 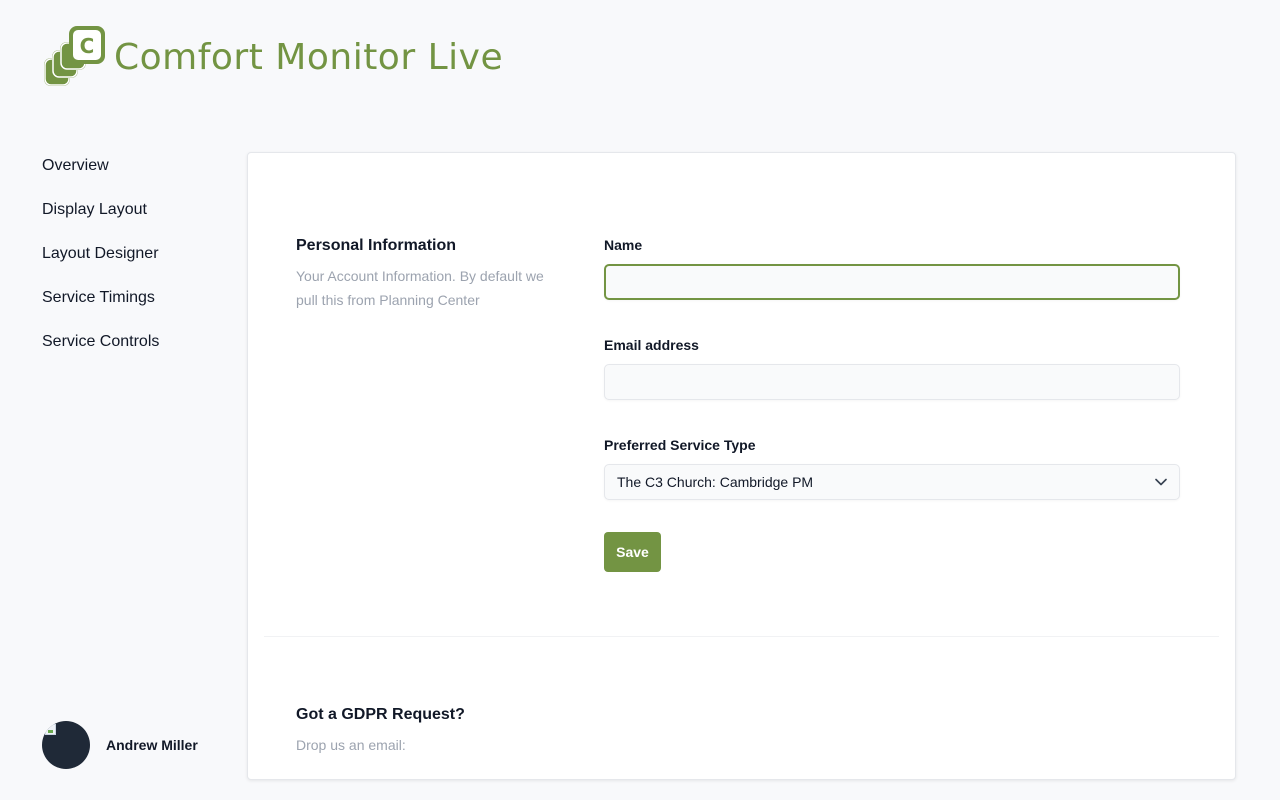 What do you see at coordinates (351, 745) in the screenshot?
I see `gdpr-description: Drop us an email:` at bounding box center [351, 745].